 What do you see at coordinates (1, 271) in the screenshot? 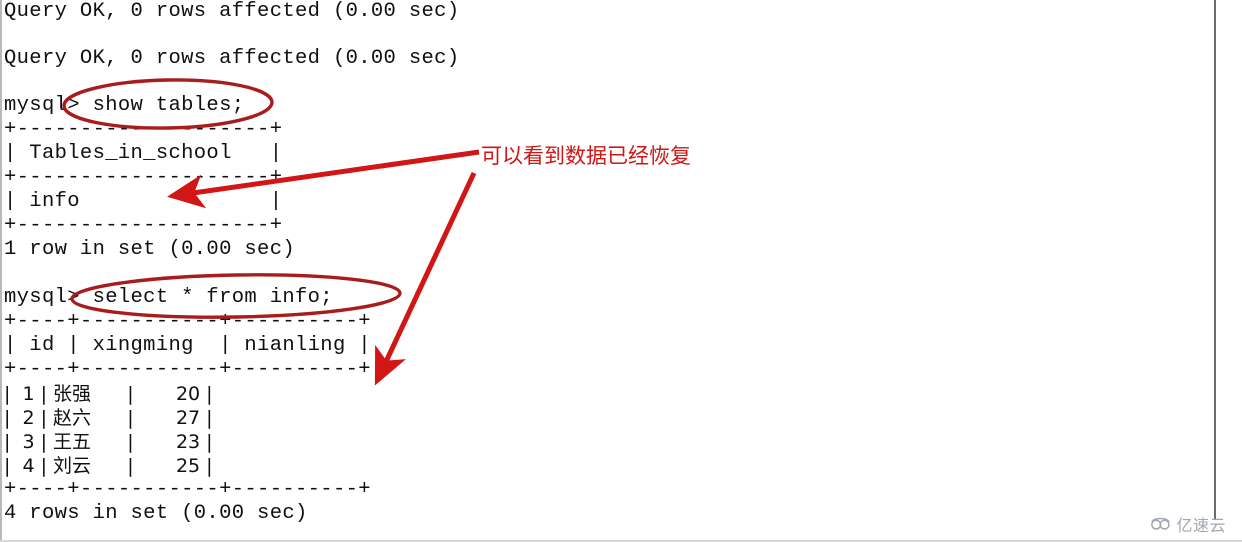
I see `left-edge-rule` at bounding box center [1, 271].